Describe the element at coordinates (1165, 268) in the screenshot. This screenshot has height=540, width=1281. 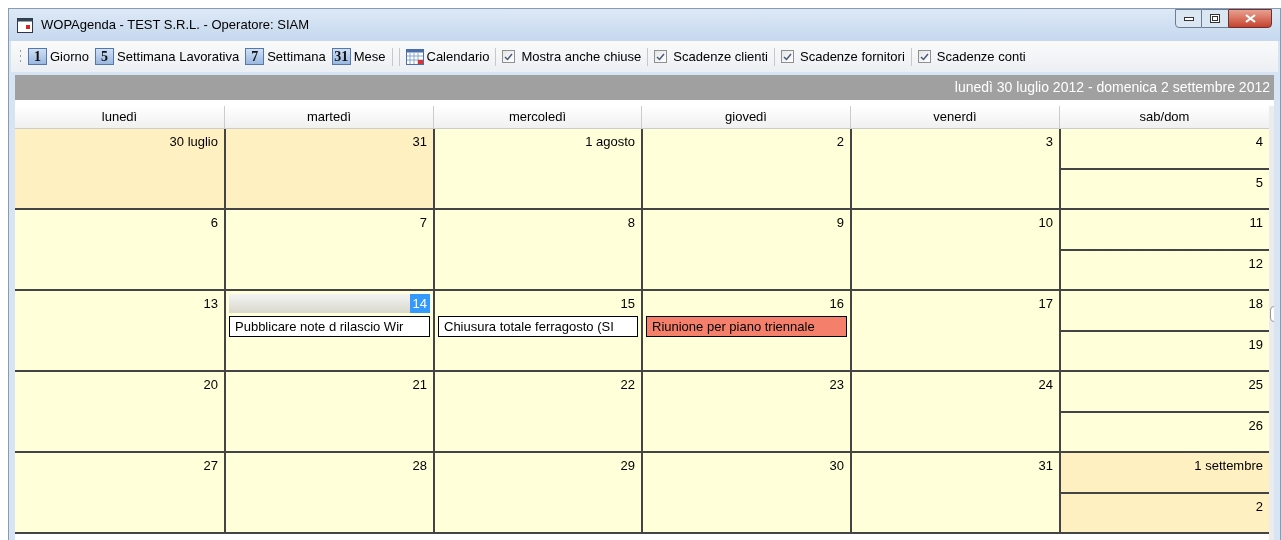
I see `day-cell: 12` at that location.